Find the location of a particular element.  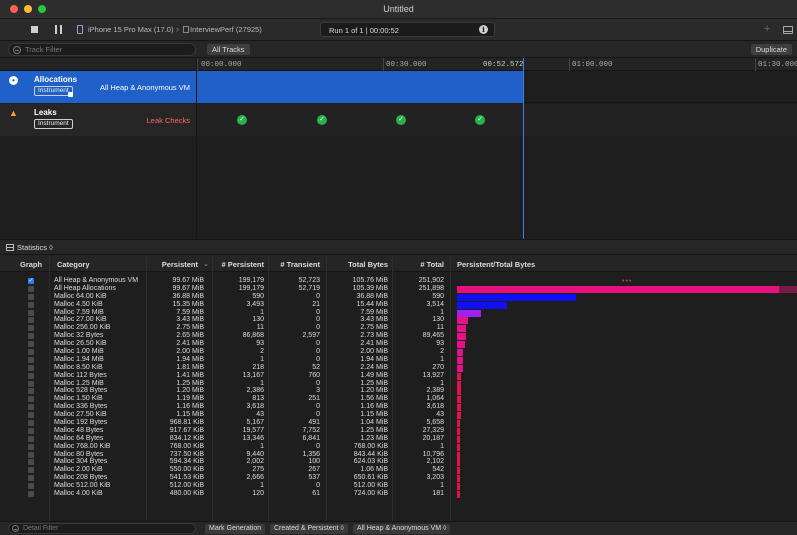

graph-checkbox: ✓ is located at coordinates (31, 281).